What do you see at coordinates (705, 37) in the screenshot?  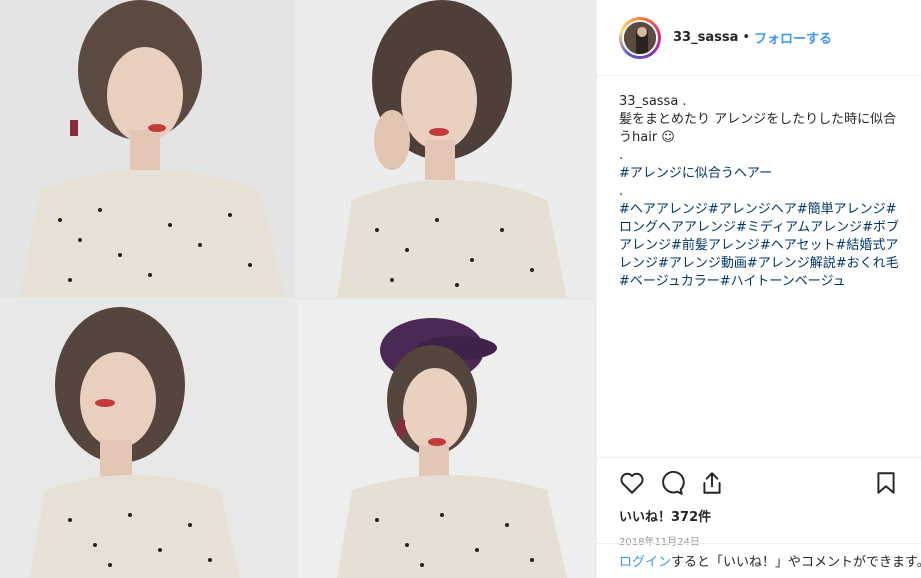 I see `username-link: 33_sassa` at bounding box center [705, 37].